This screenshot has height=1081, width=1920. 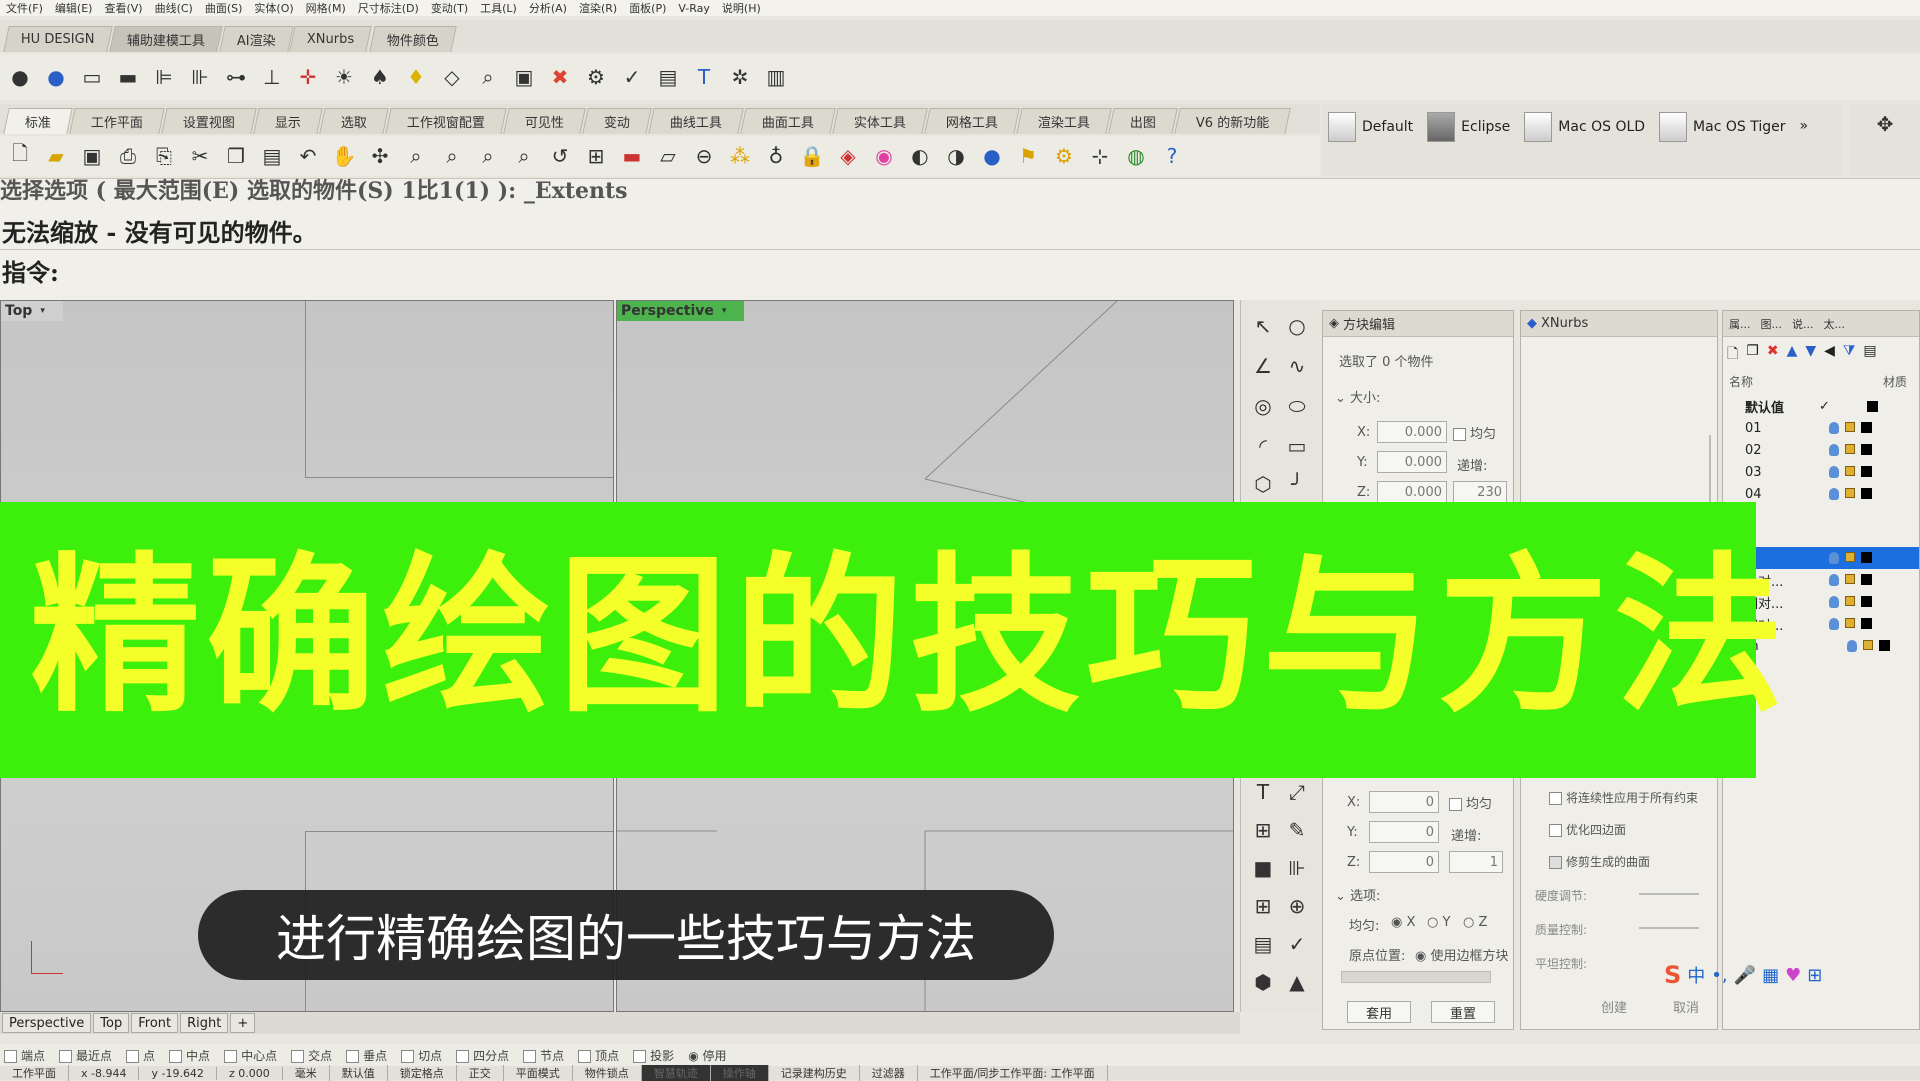 I want to click on tab-set-view: 设置视图, so click(x=209, y=121).